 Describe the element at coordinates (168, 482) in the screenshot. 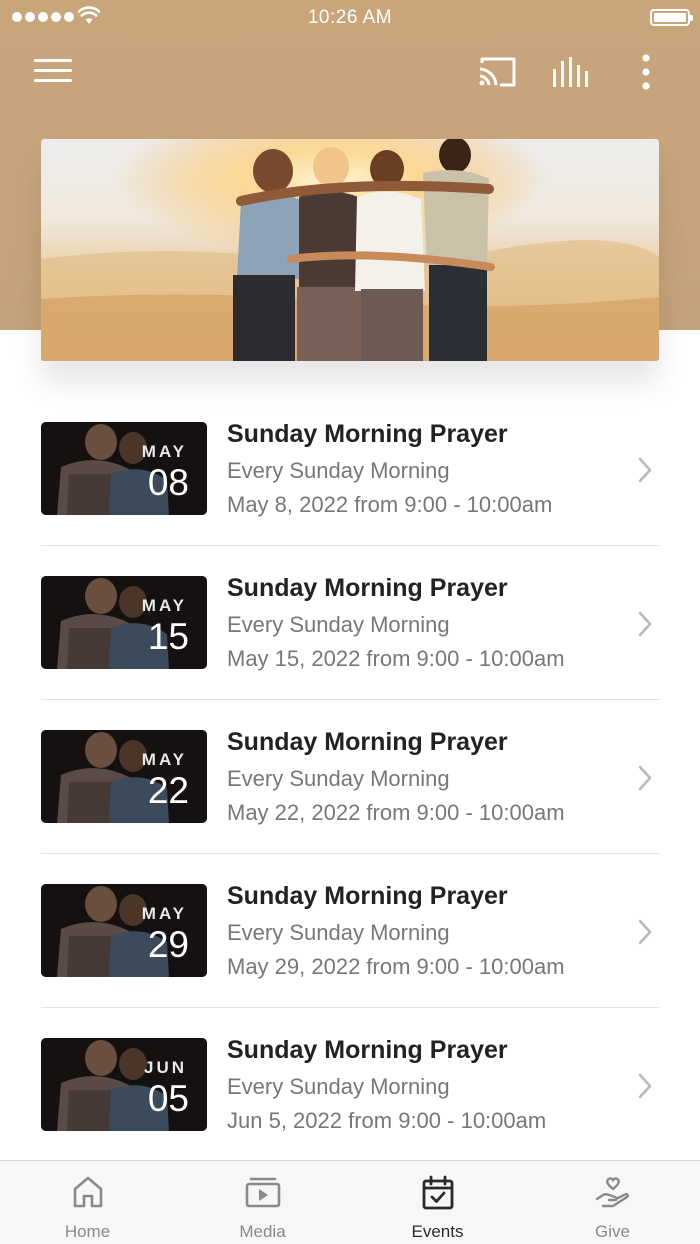

I see `event-day: 08` at that location.